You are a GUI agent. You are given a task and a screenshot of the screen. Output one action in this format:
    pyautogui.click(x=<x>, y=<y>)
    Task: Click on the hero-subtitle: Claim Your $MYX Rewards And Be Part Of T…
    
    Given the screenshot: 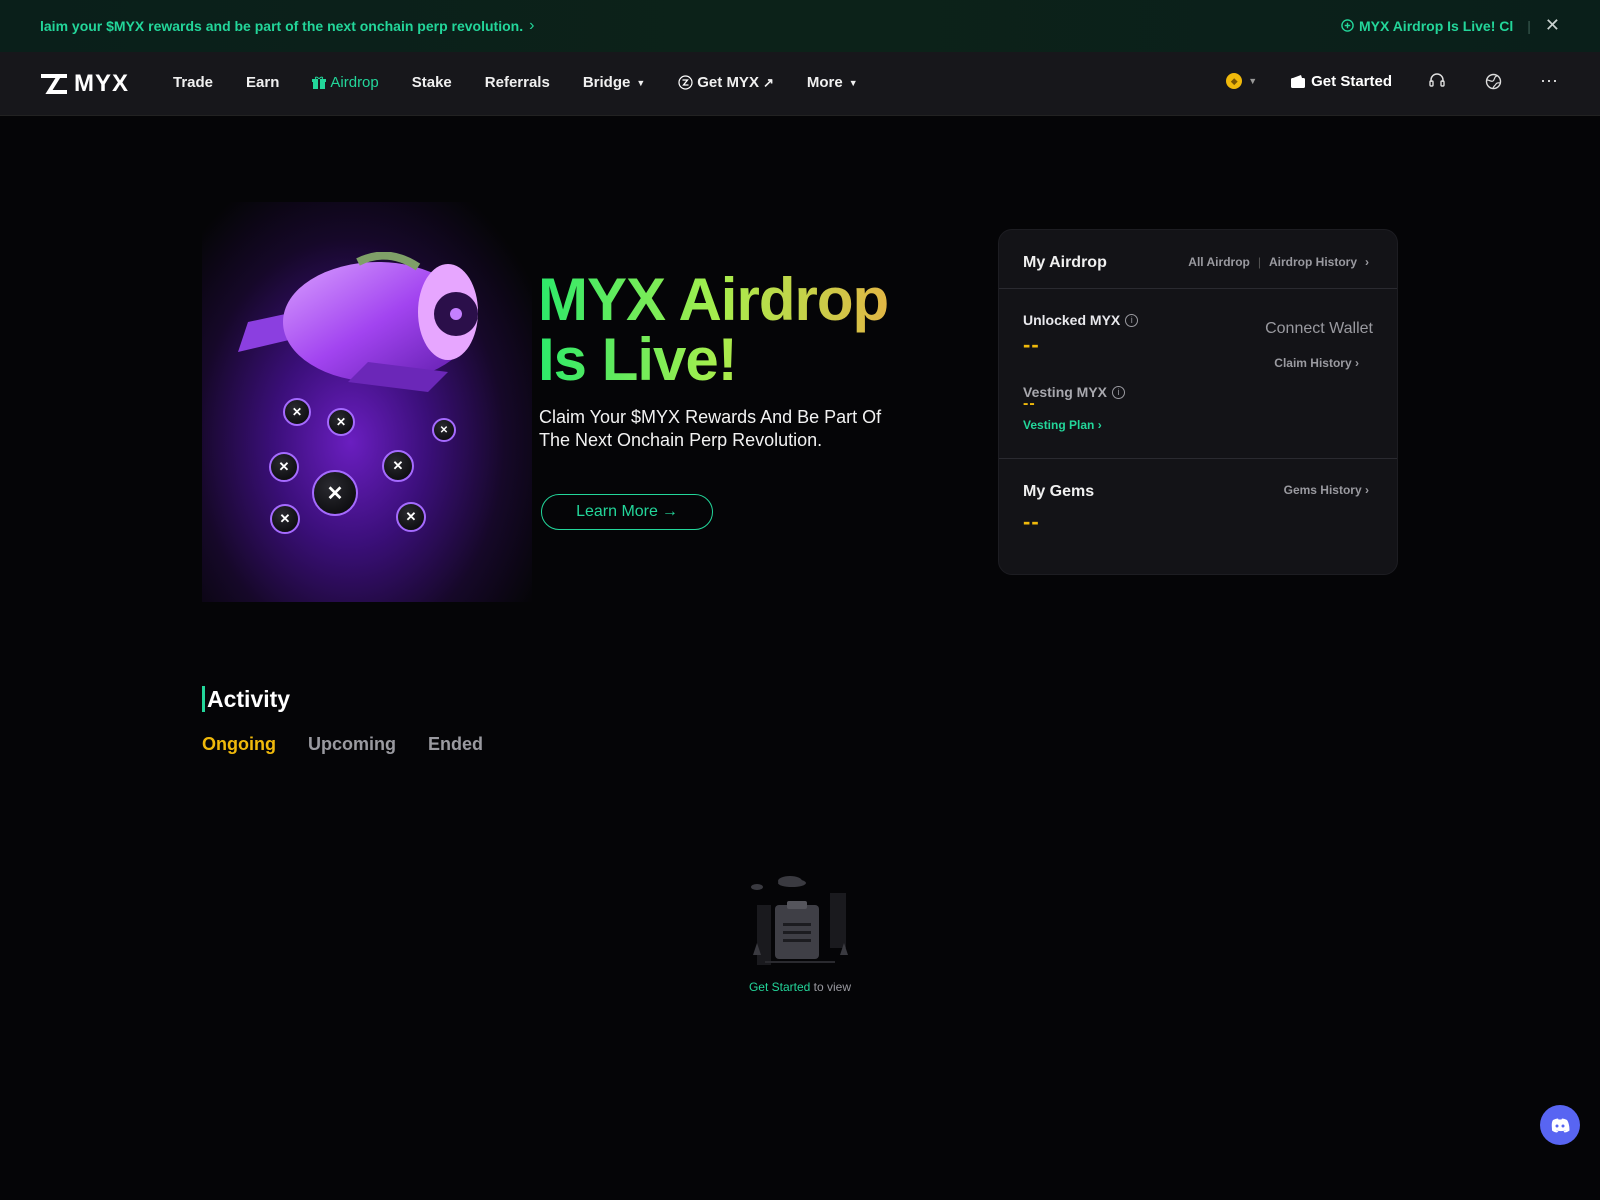 What is the action you would take?
    pyautogui.click(x=710, y=428)
    